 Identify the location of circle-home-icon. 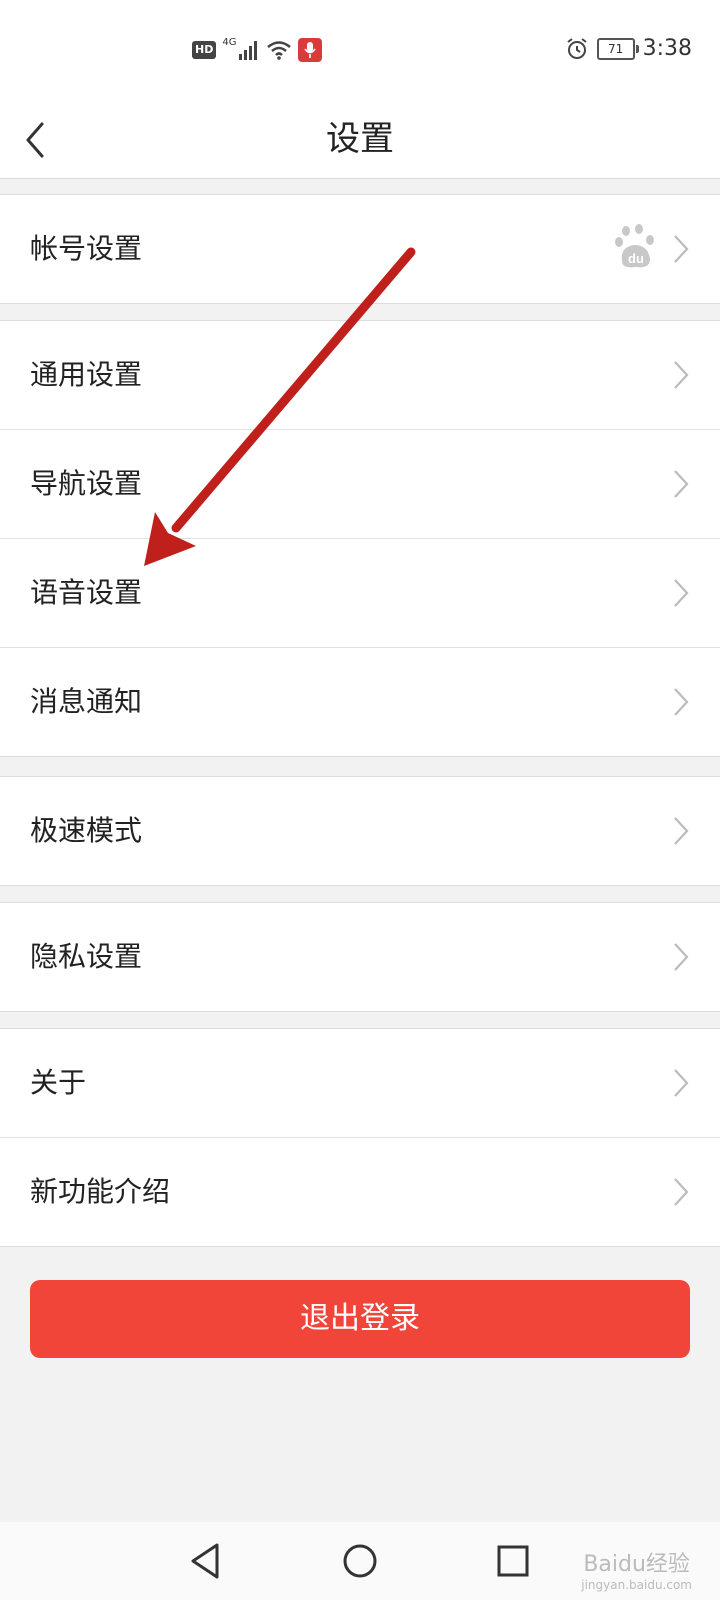
(360, 1561).